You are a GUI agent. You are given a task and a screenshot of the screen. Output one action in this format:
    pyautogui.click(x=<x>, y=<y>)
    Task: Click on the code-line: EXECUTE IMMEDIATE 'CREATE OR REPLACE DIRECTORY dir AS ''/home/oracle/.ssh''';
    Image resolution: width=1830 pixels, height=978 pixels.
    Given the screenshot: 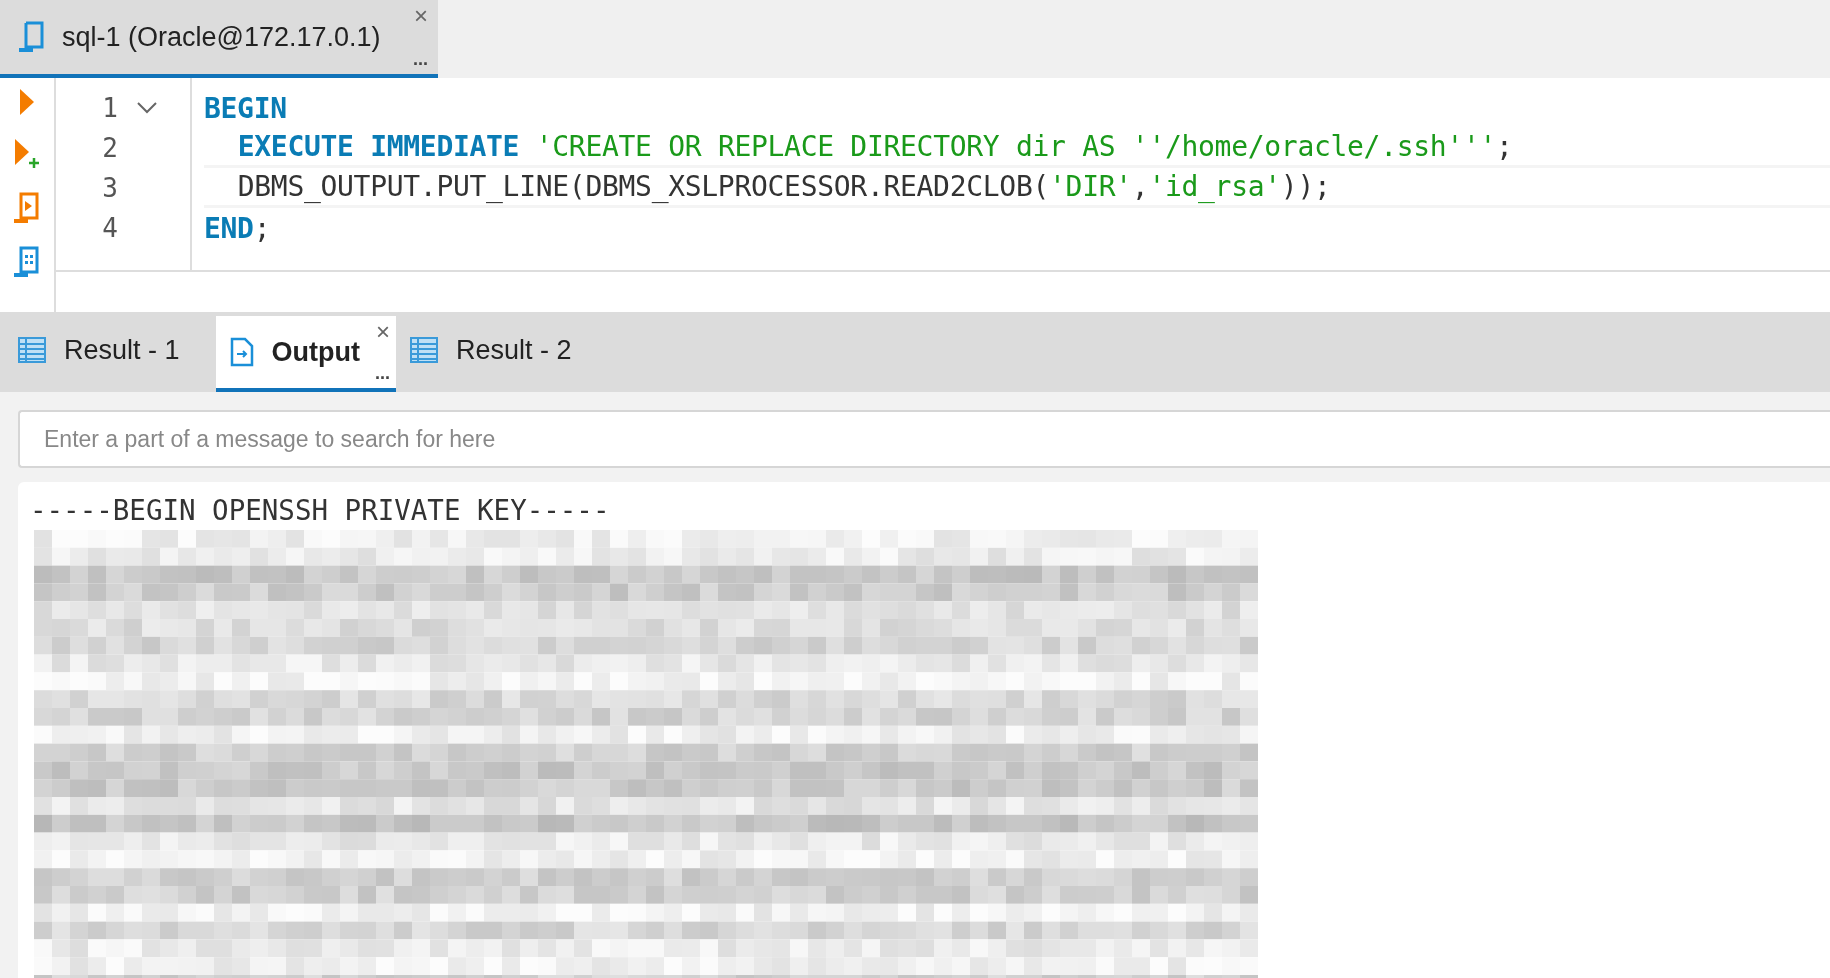 What is the action you would take?
    pyautogui.click(x=875, y=146)
    